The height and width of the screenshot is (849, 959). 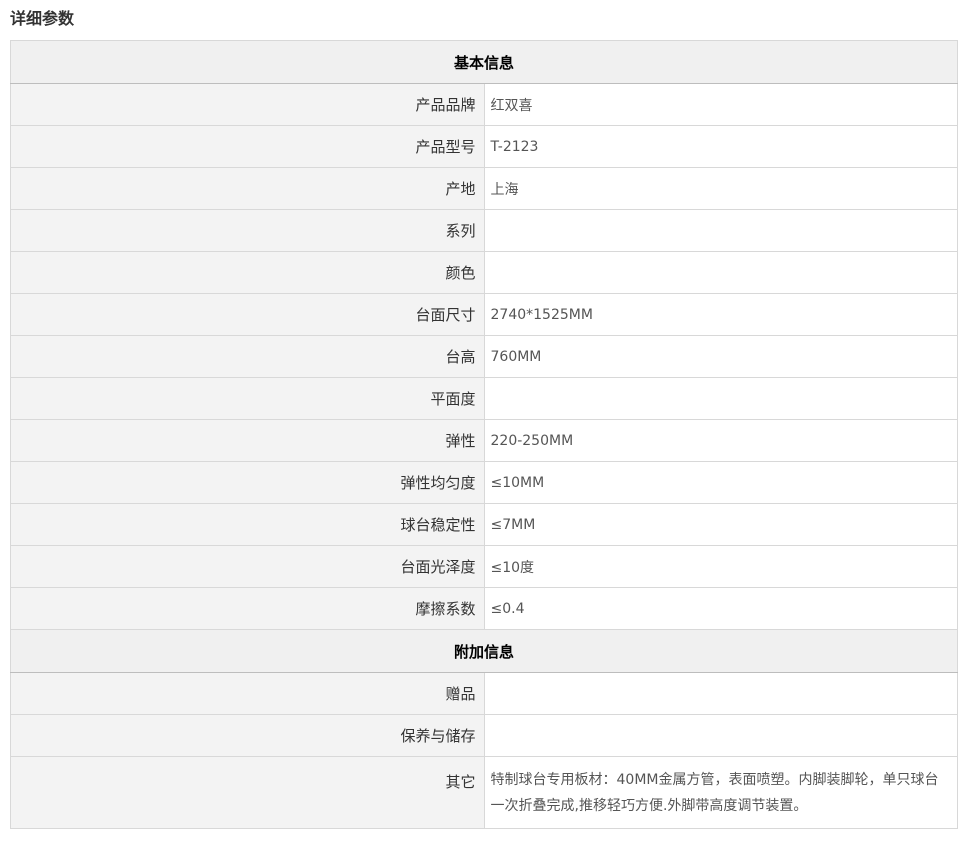 I want to click on section-header-basic: 基本信息, so click(x=484, y=62).